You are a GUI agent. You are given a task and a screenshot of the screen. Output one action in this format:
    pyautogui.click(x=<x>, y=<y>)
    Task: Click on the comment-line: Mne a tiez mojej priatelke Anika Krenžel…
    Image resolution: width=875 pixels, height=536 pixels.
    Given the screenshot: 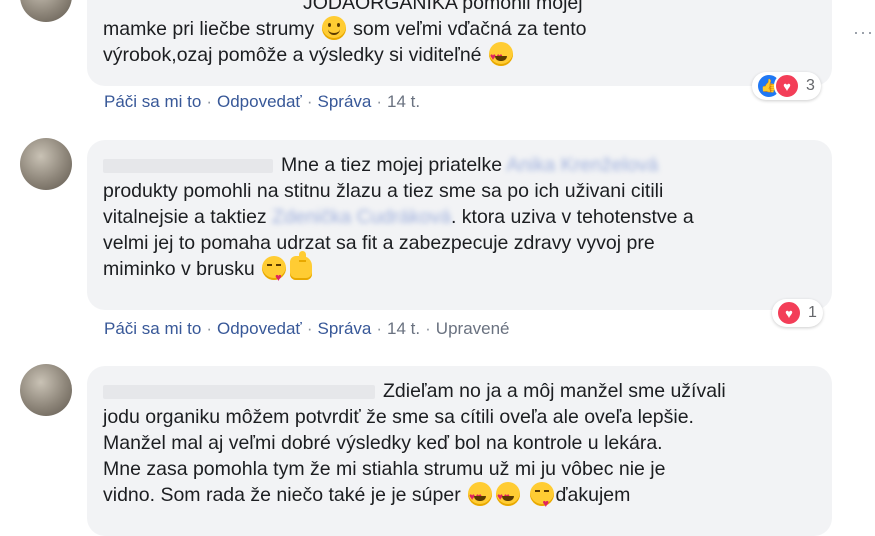 What is the action you would take?
    pyautogui.click(x=458, y=165)
    